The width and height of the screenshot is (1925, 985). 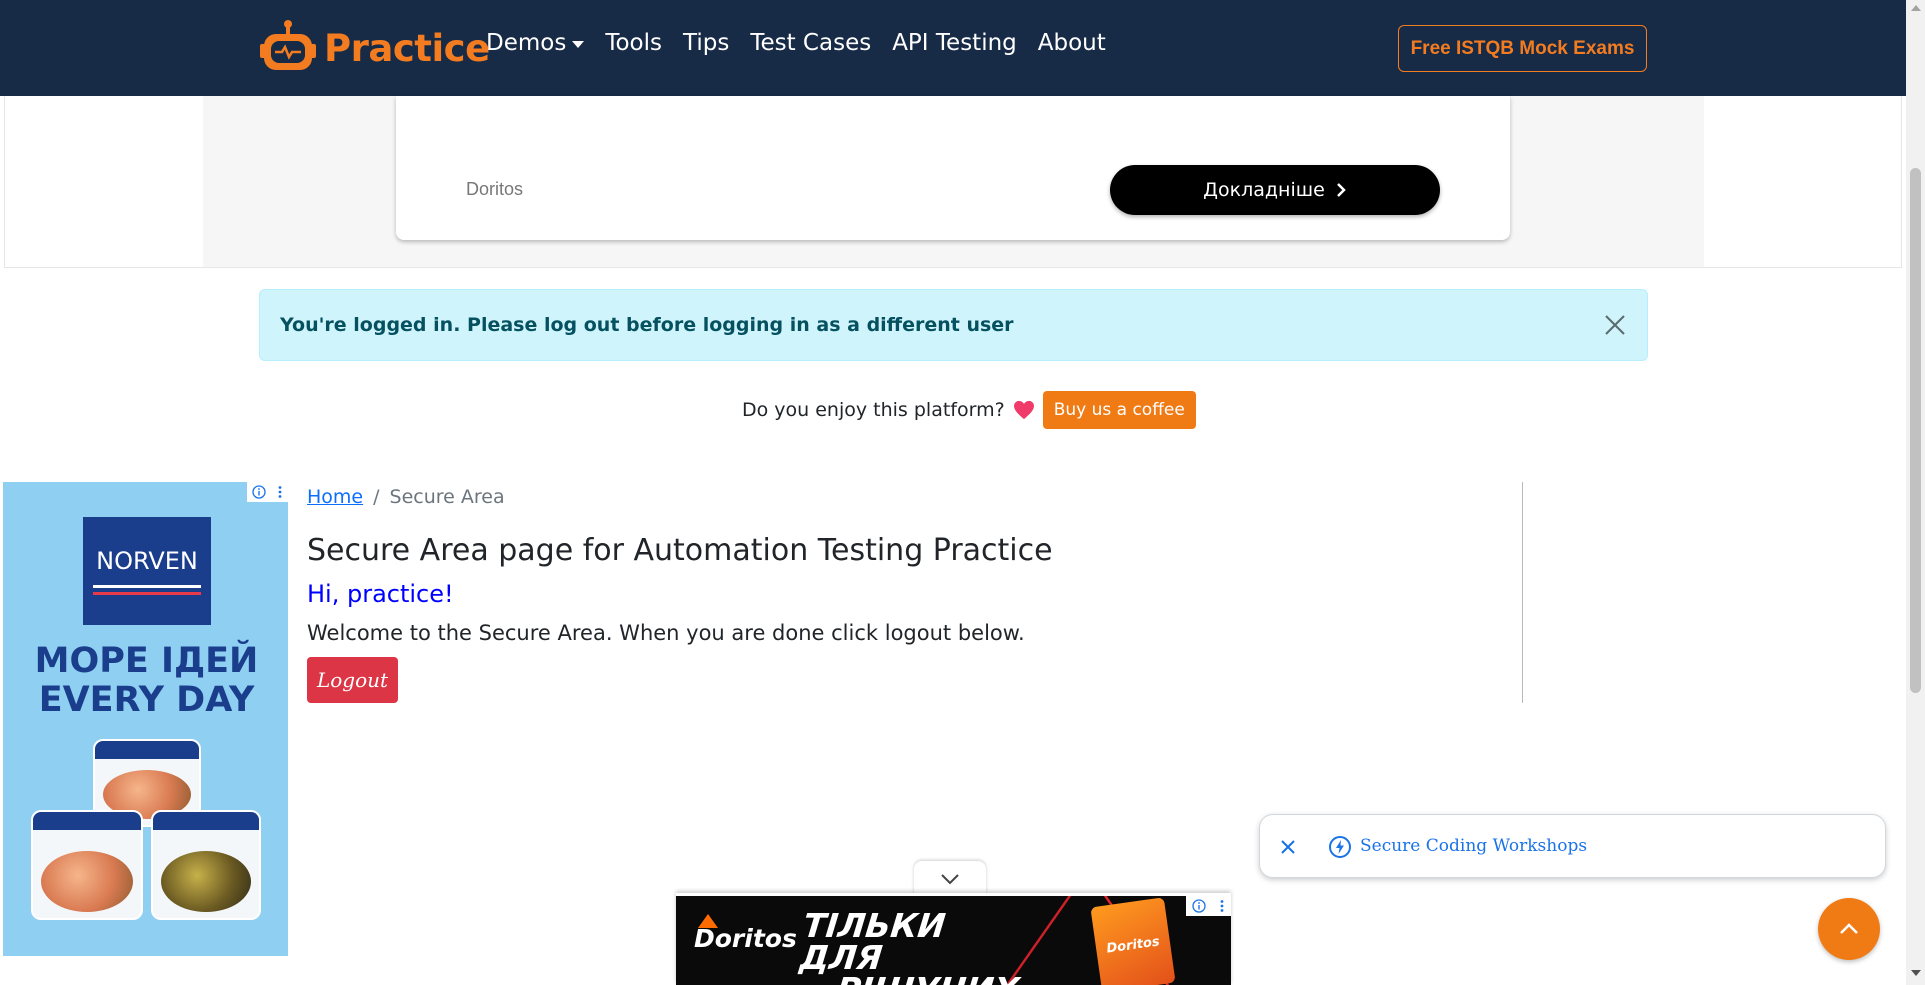 What do you see at coordinates (954, 43) in the screenshot?
I see `nav-api-testing: API Testing` at bounding box center [954, 43].